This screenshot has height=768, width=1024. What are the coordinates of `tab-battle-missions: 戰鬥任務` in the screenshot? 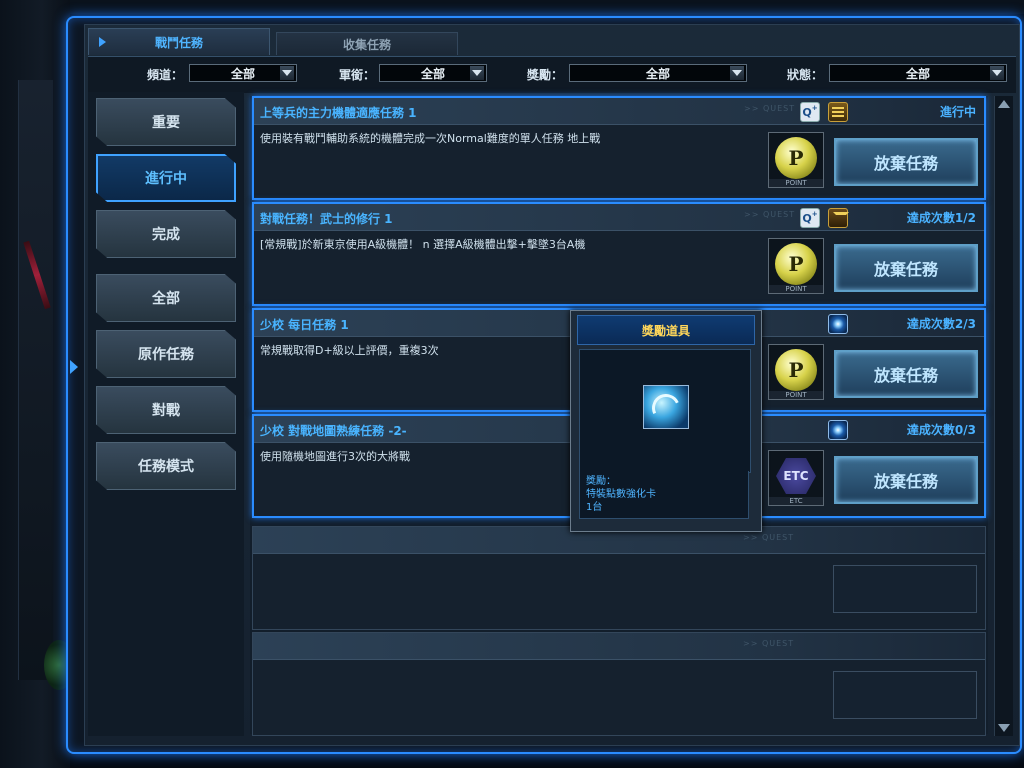 It's located at (179, 41).